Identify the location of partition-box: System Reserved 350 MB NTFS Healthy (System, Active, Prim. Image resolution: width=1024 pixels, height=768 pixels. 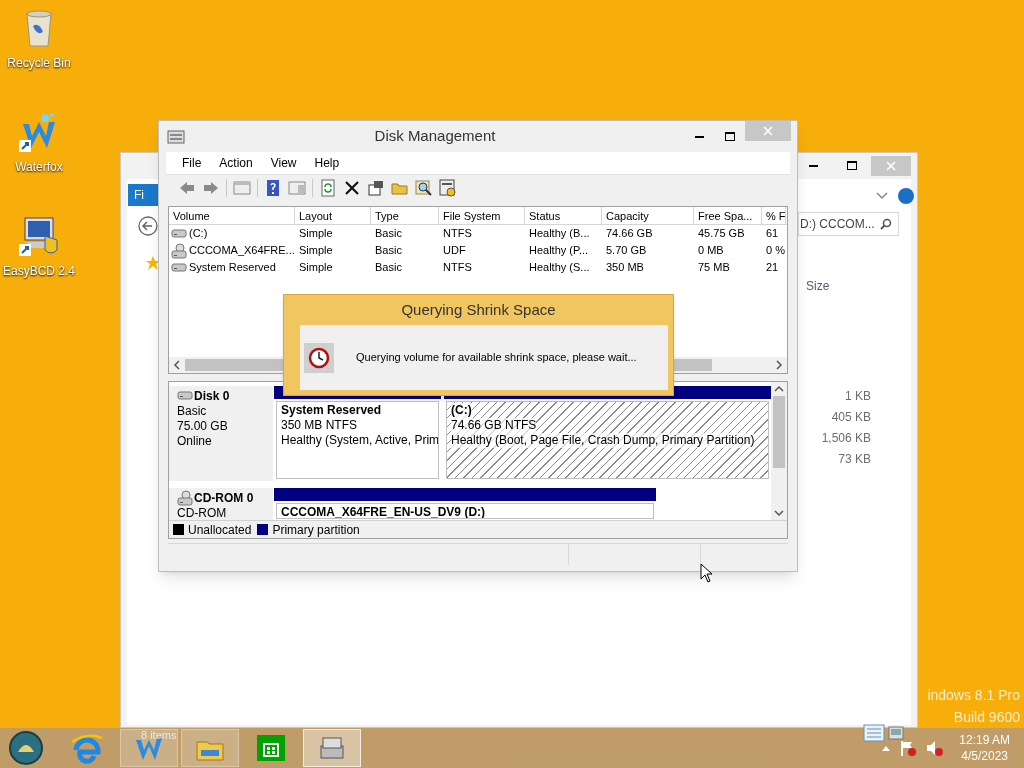
(357, 440).